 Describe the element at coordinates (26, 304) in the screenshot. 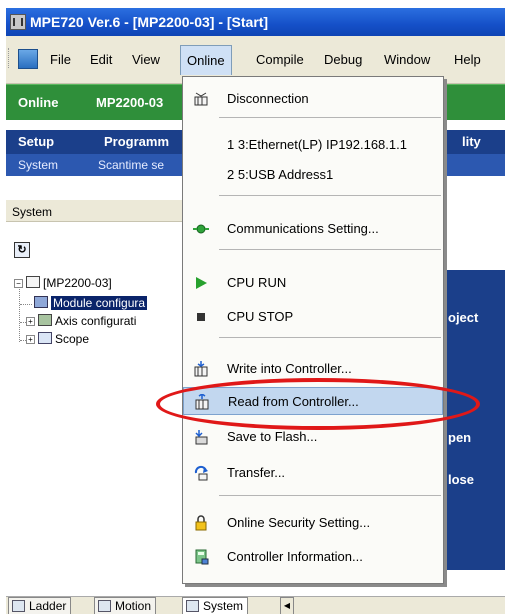

I see `tree-line` at that location.